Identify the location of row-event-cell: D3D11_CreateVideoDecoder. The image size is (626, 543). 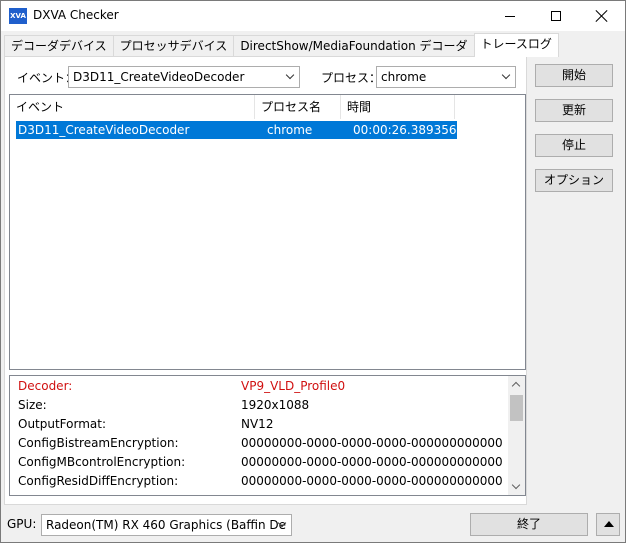
(104, 130).